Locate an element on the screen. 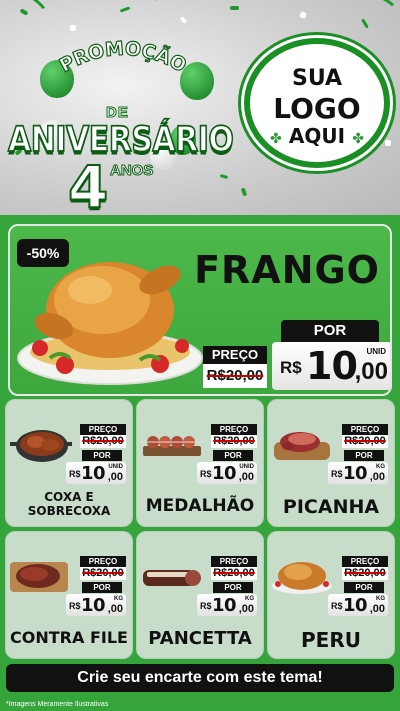 The height and width of the screenshot is (711, 400). aniversario-text: ANIVERSÁRIO is located at coordinates (120, 140).